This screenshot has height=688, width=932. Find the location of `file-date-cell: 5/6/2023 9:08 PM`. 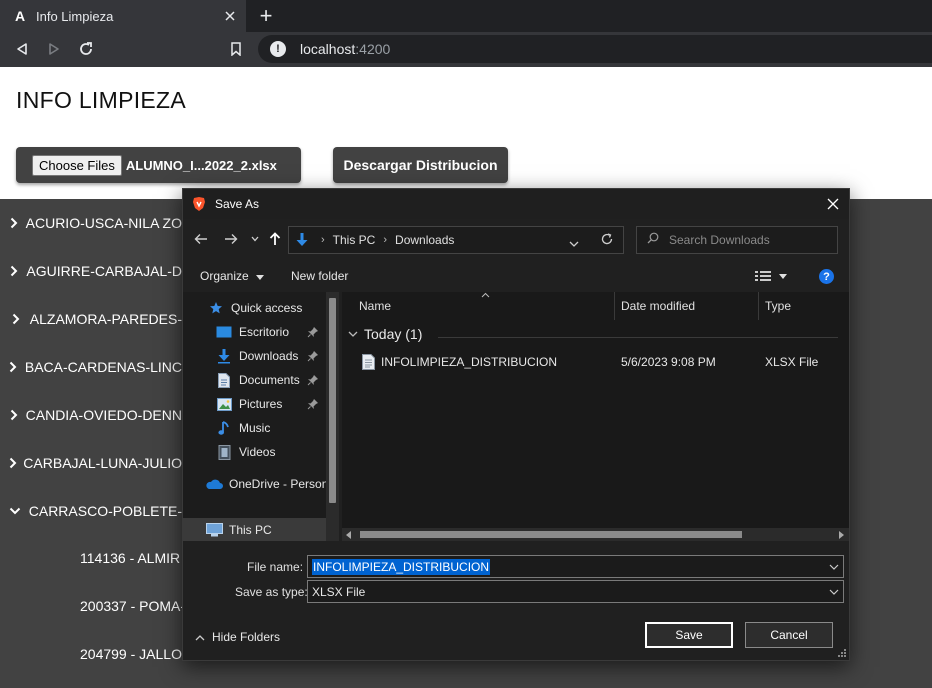

file-date-cell: 5/6/2023 9:08 PM is located at coordinates (668, 362).